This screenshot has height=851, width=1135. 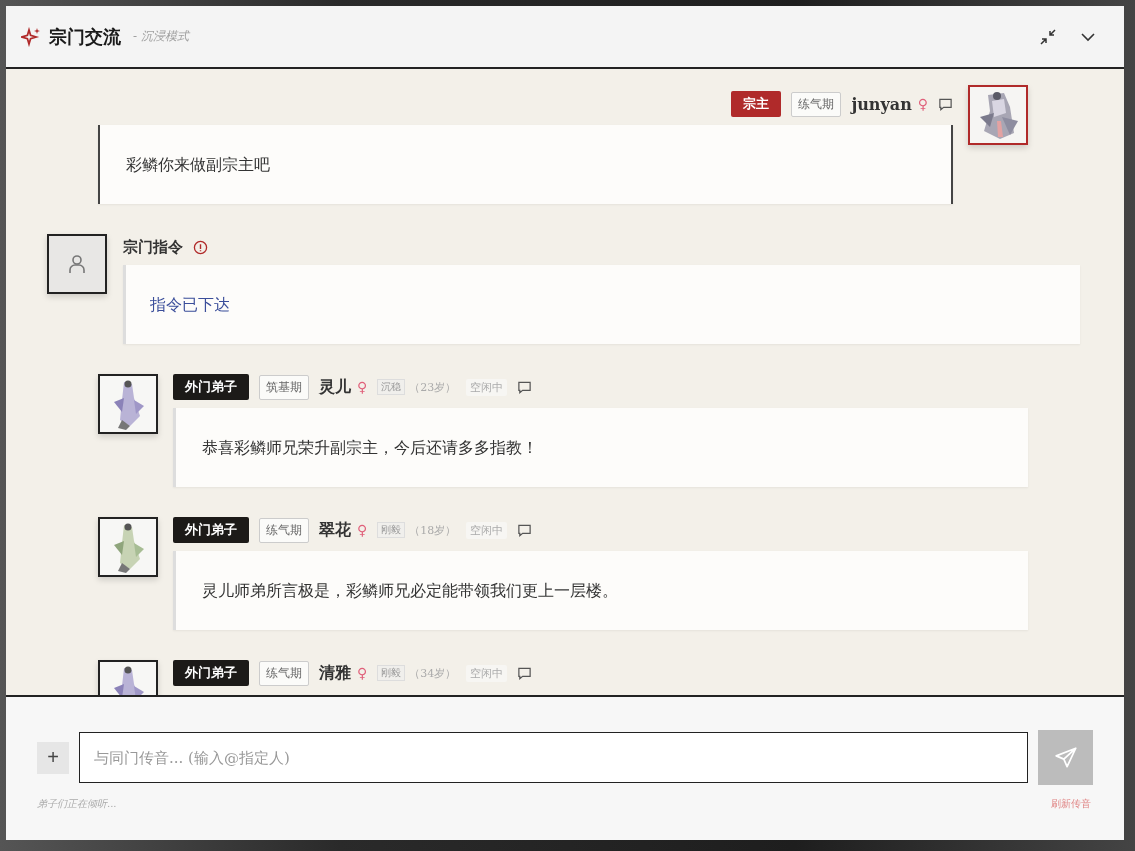 I want to click on role-badge: 宗主, so click(x=756, y=104).